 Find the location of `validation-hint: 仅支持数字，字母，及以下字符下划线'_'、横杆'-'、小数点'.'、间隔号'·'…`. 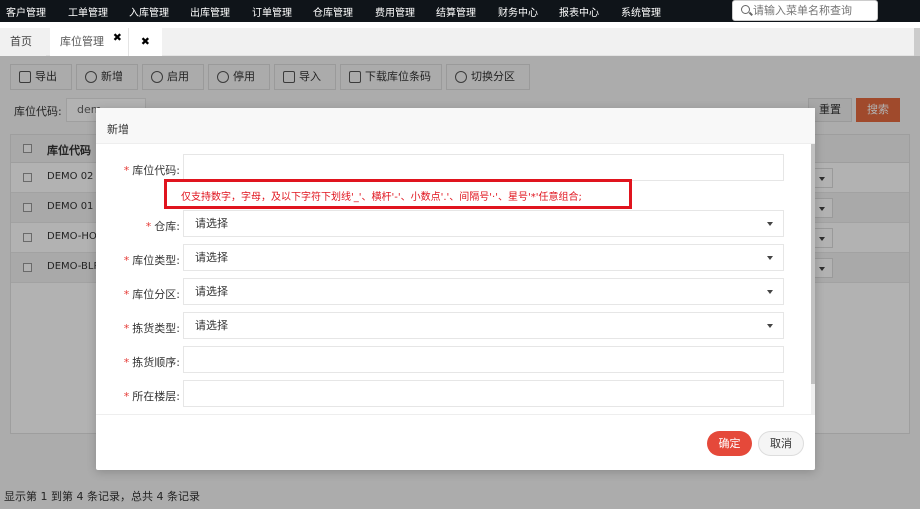

validation-hint: 仅支持数字，字母，及以下字符下划线'_'、横杆'-'、小数点'.'、间隔号'·'… is located at coordinates (398, 194).